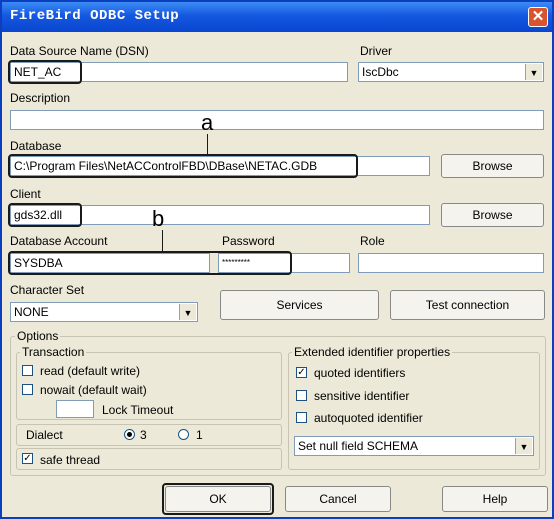 This screenshot has height=519, width=554. I want to click on callout-a-line, so click(207, 144).